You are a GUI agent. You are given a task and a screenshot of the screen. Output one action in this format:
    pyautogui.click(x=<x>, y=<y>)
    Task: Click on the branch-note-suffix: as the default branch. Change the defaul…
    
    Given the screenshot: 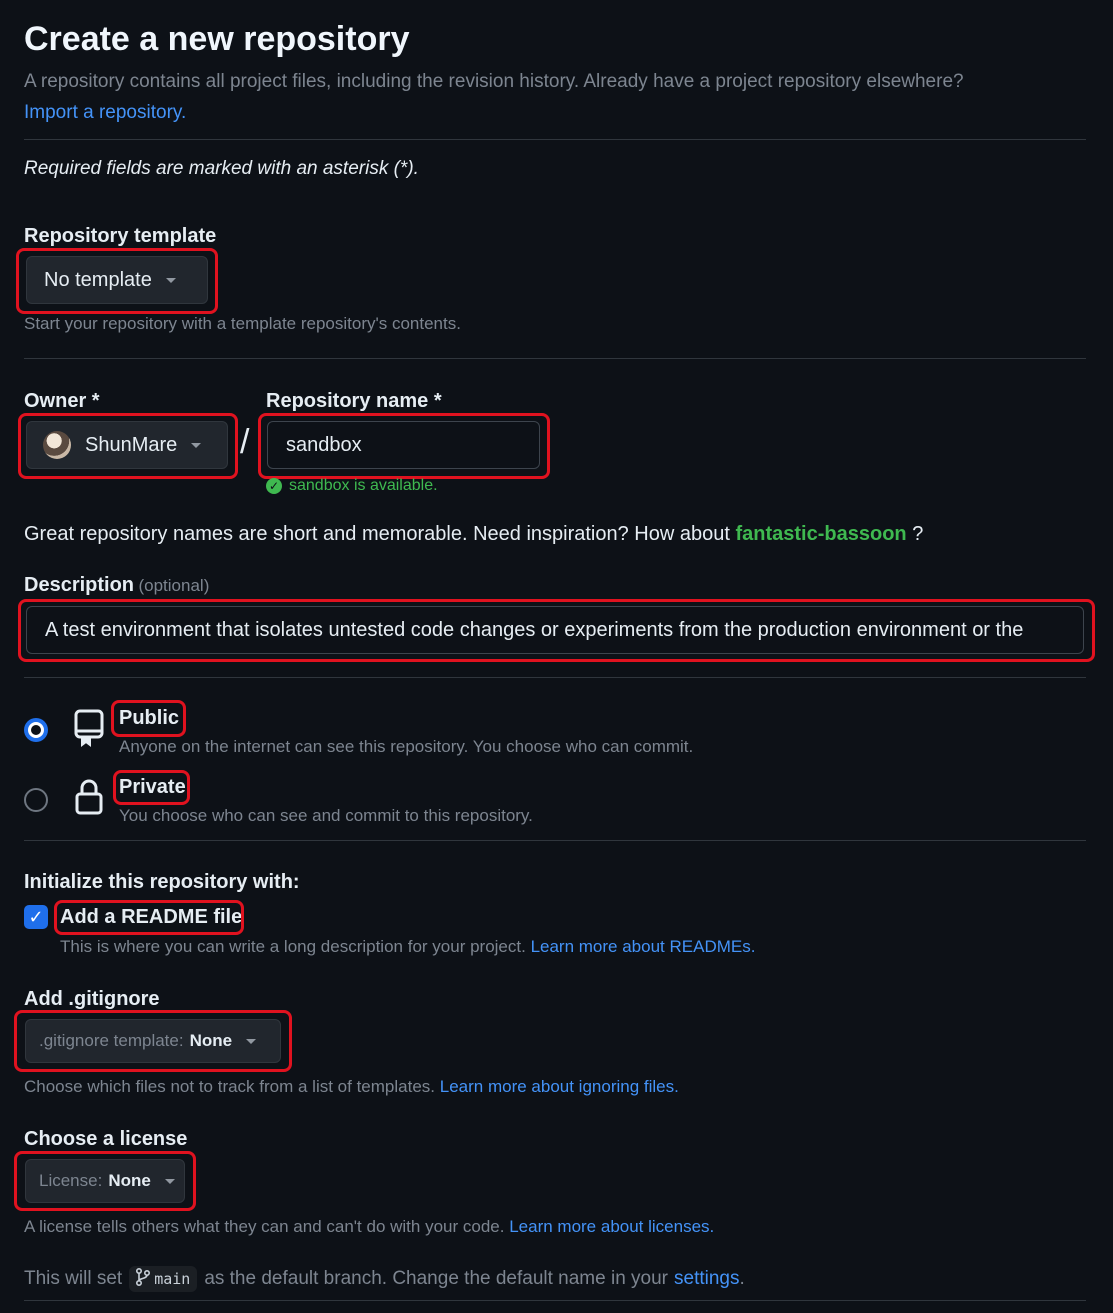 What is the action you would take?
    pyautogui.click(x=436, y=1278)
    